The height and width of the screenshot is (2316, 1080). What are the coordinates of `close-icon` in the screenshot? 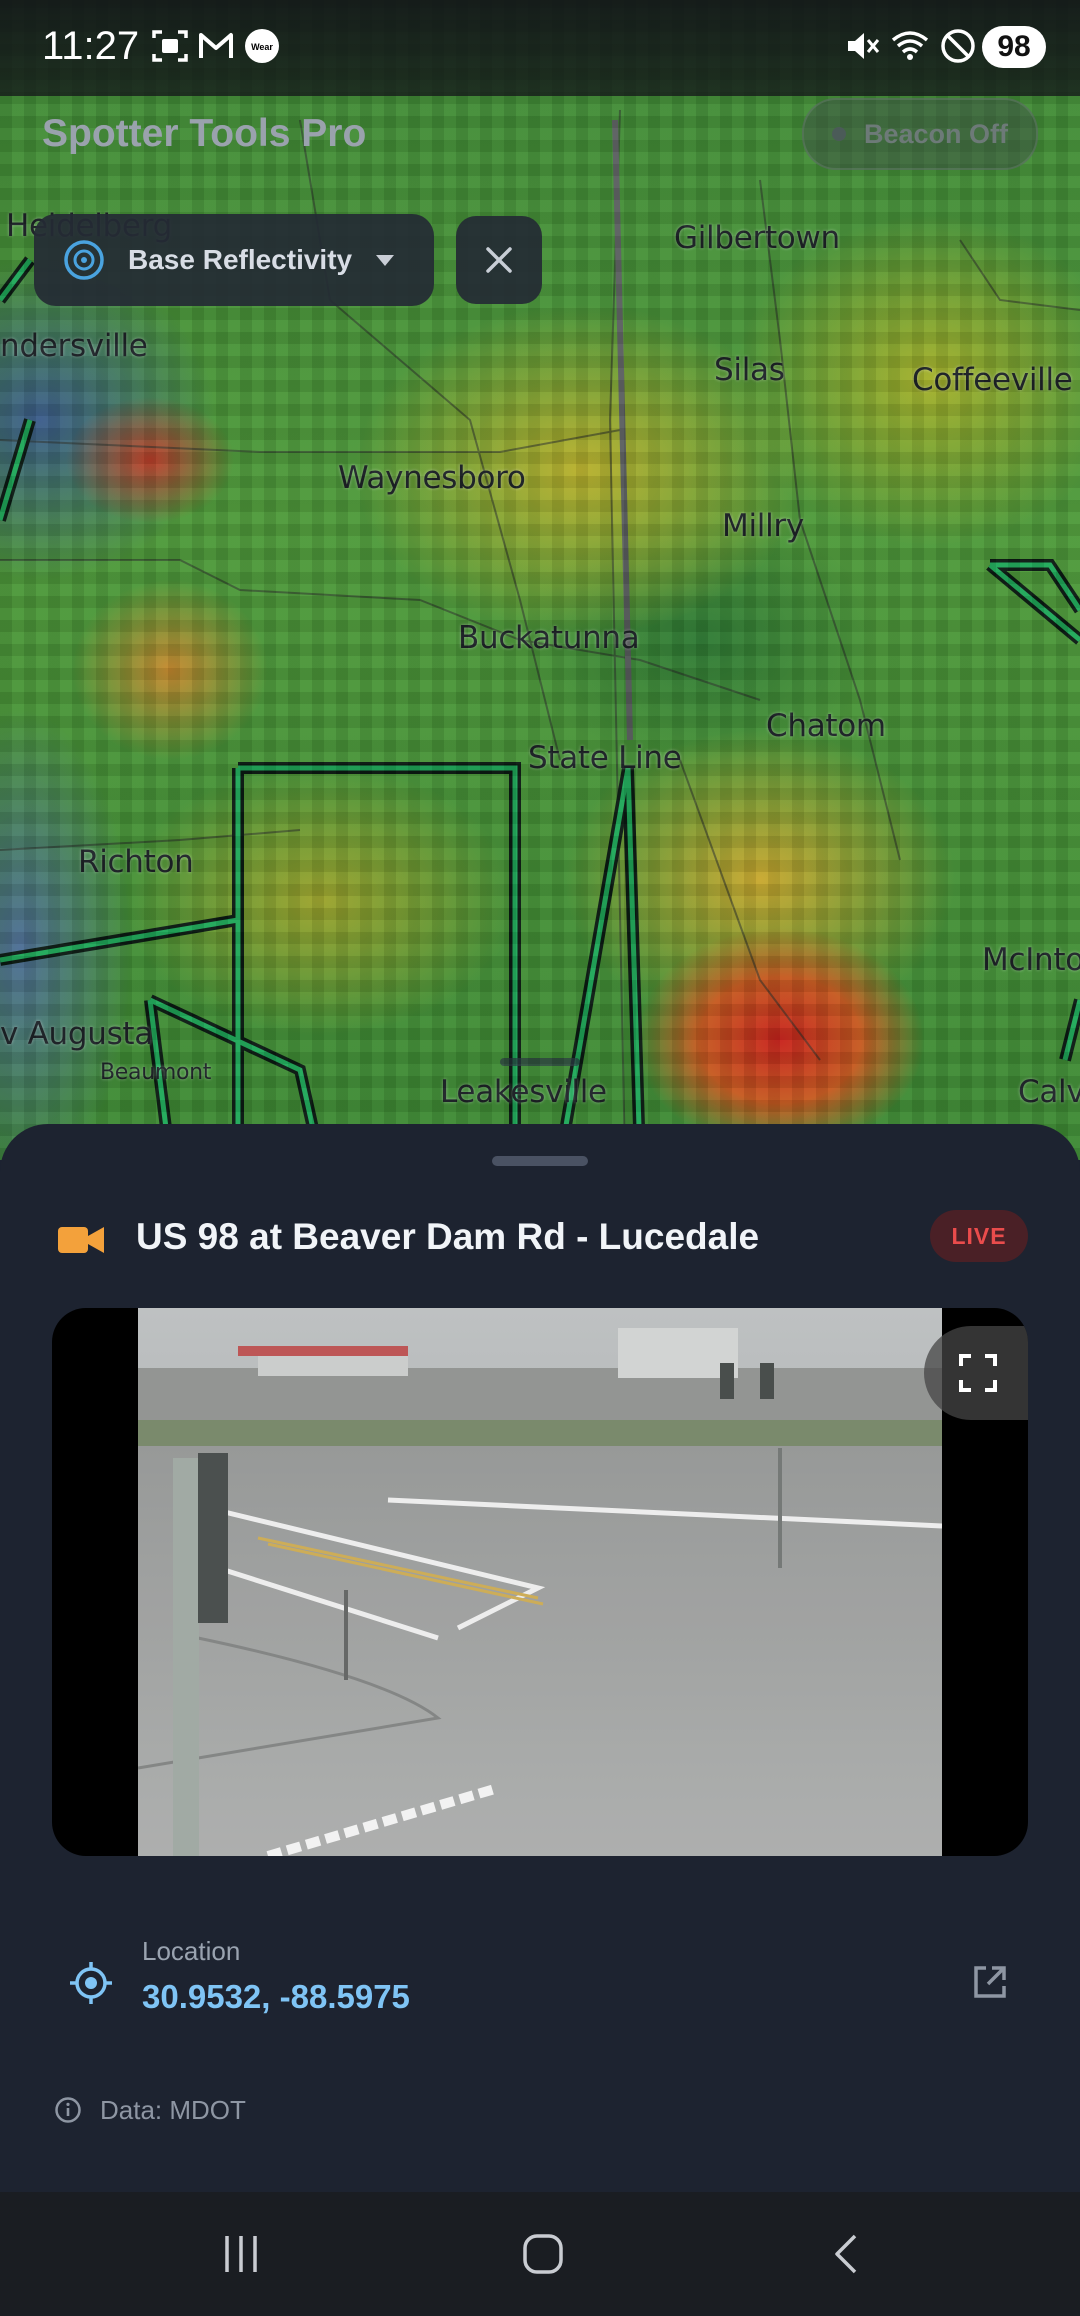 It's located at (499, 260).